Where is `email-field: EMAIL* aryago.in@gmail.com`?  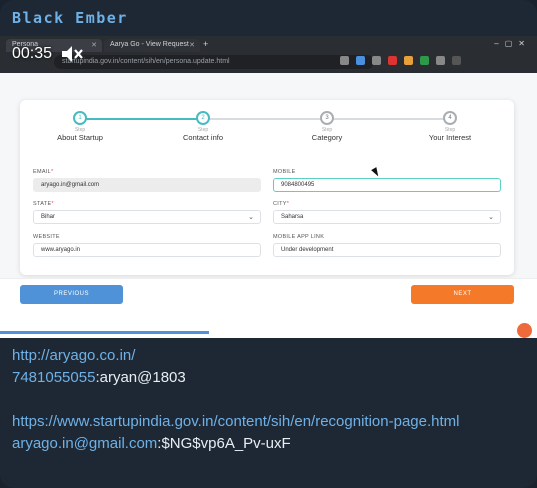
email-field: EMAIL* aryago.in@gmail.com is located at coordinates (147, 180).